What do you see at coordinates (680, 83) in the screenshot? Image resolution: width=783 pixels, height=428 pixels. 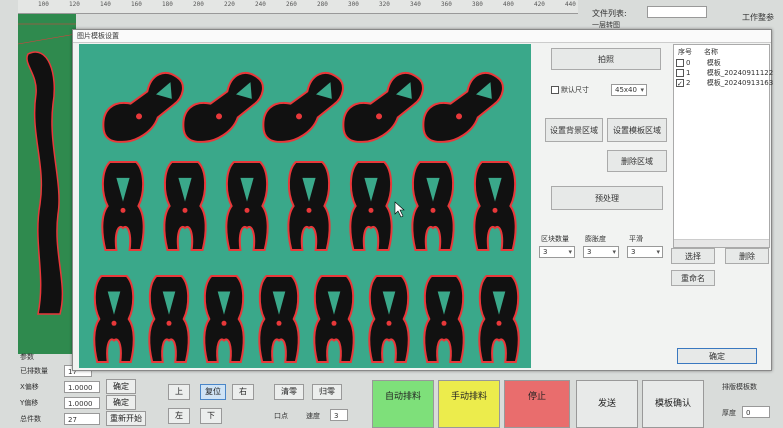 I see `list-item-checkbox: ✓` at bounding box center [680, 83].